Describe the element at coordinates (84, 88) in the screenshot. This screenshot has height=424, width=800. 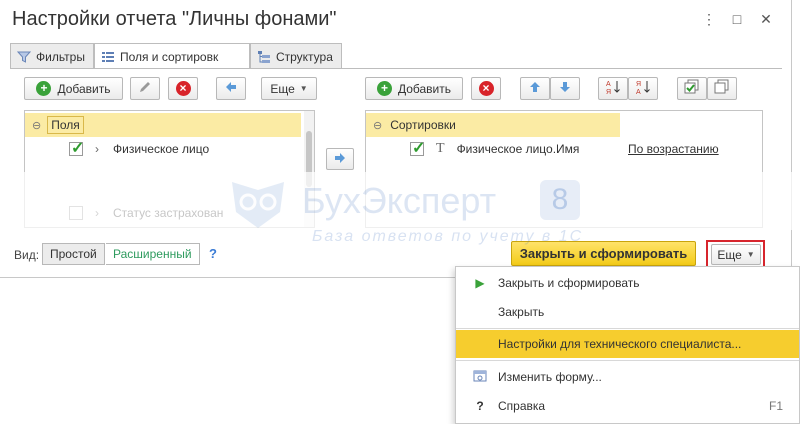
I see `left-add-label: Добавить` at that location.